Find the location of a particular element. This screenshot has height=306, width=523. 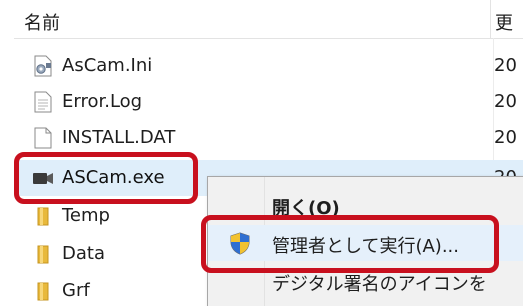

menu-item-label: 開く(O) is located at coordinates (306, 208).